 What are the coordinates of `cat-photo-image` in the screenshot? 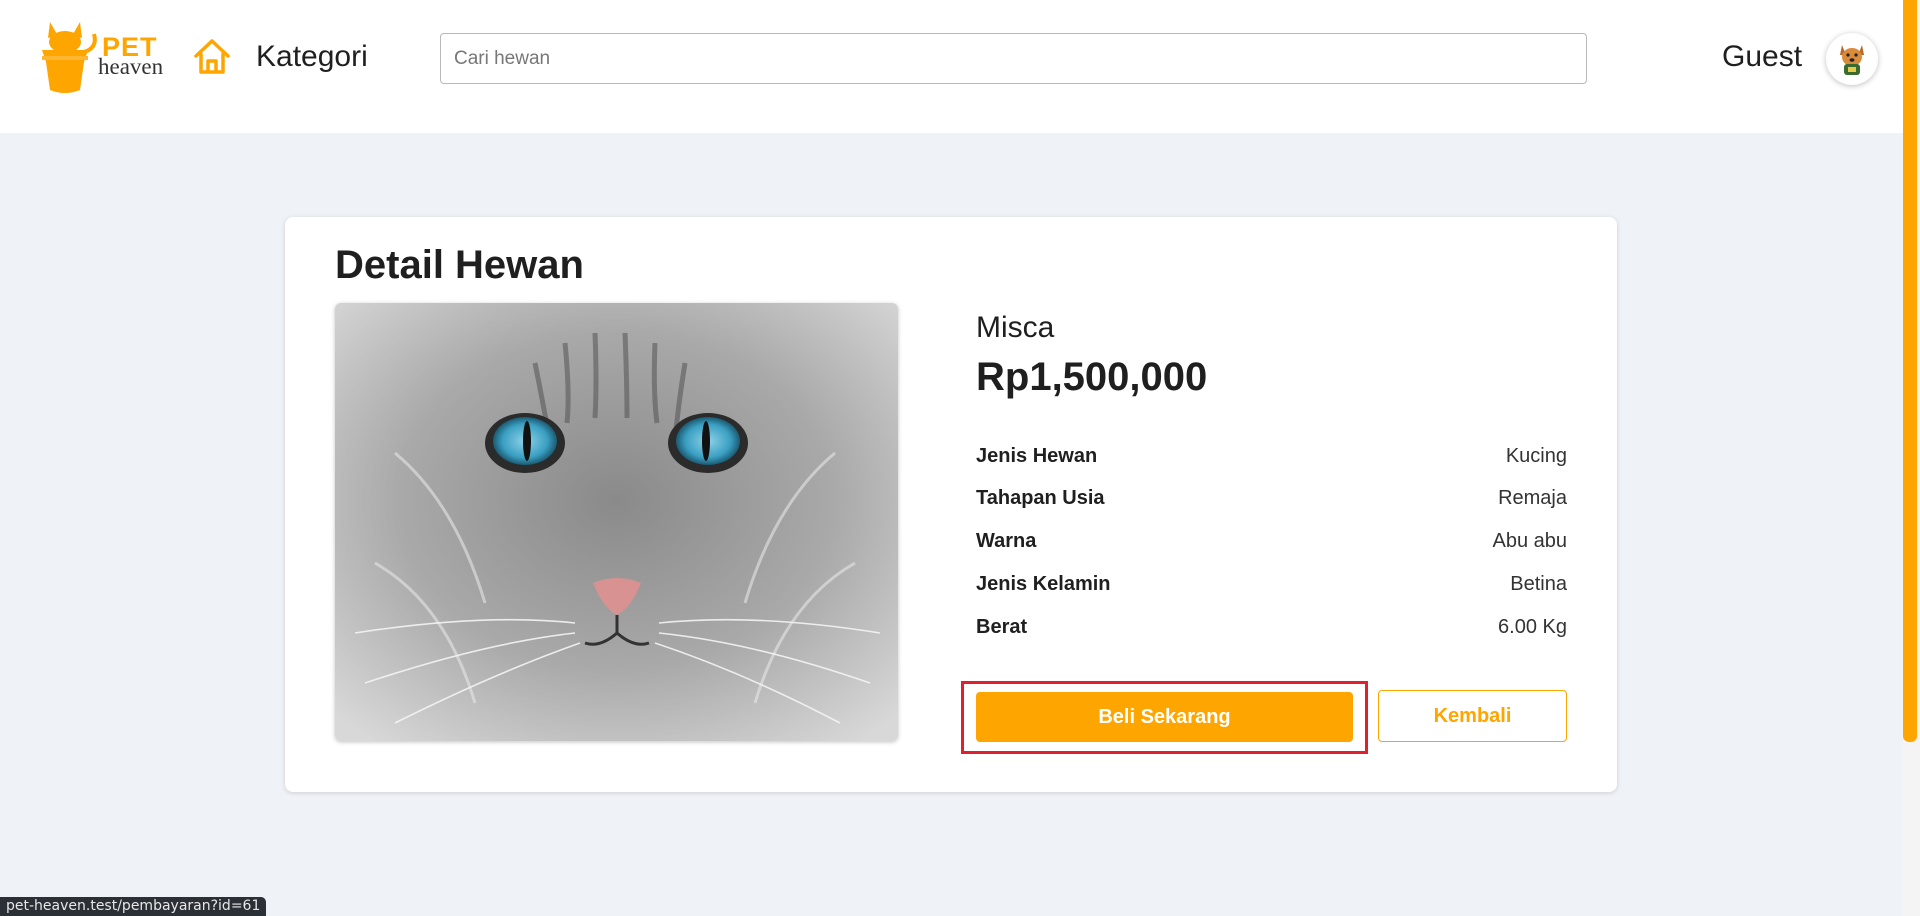 It's located at (616, 522).